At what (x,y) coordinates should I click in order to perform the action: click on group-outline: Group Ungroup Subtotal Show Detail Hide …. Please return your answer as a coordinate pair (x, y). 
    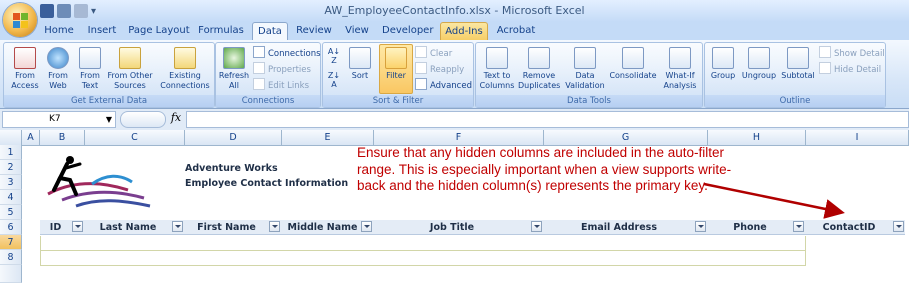
    Looking at the image, I should click on (795, 75).